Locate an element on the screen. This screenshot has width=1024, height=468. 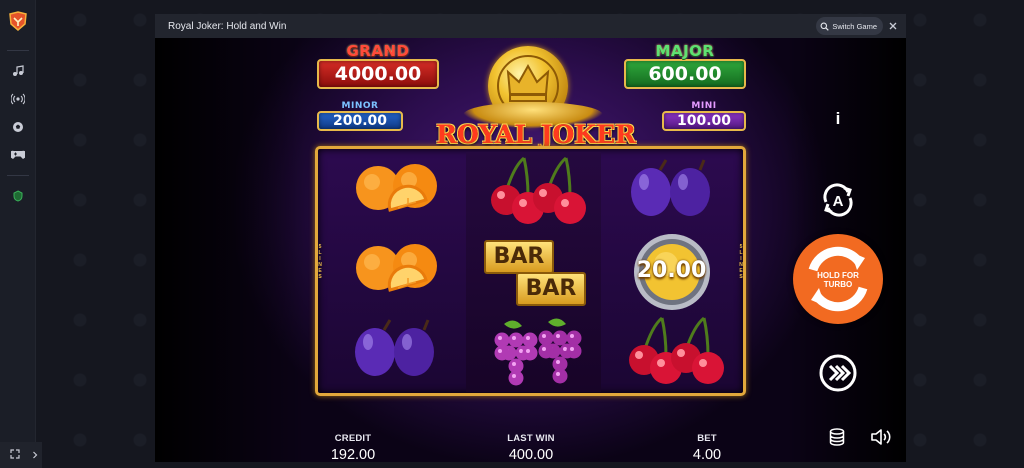
grand-jackpot-value: 4000.00 is located at coordinates (378, 74).